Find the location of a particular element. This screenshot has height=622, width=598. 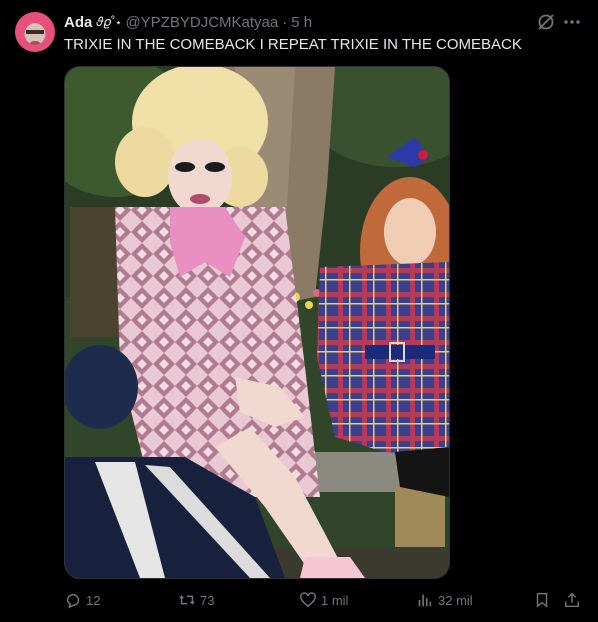

repost-button: 73 is located at coordinates (196, 600).